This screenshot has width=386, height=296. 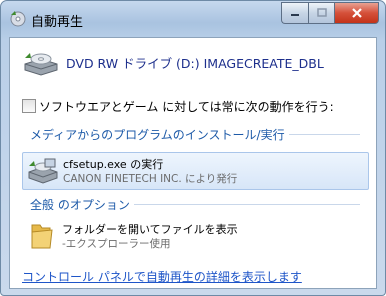 I want to click on folder-icon, so click(x=42, y=236).